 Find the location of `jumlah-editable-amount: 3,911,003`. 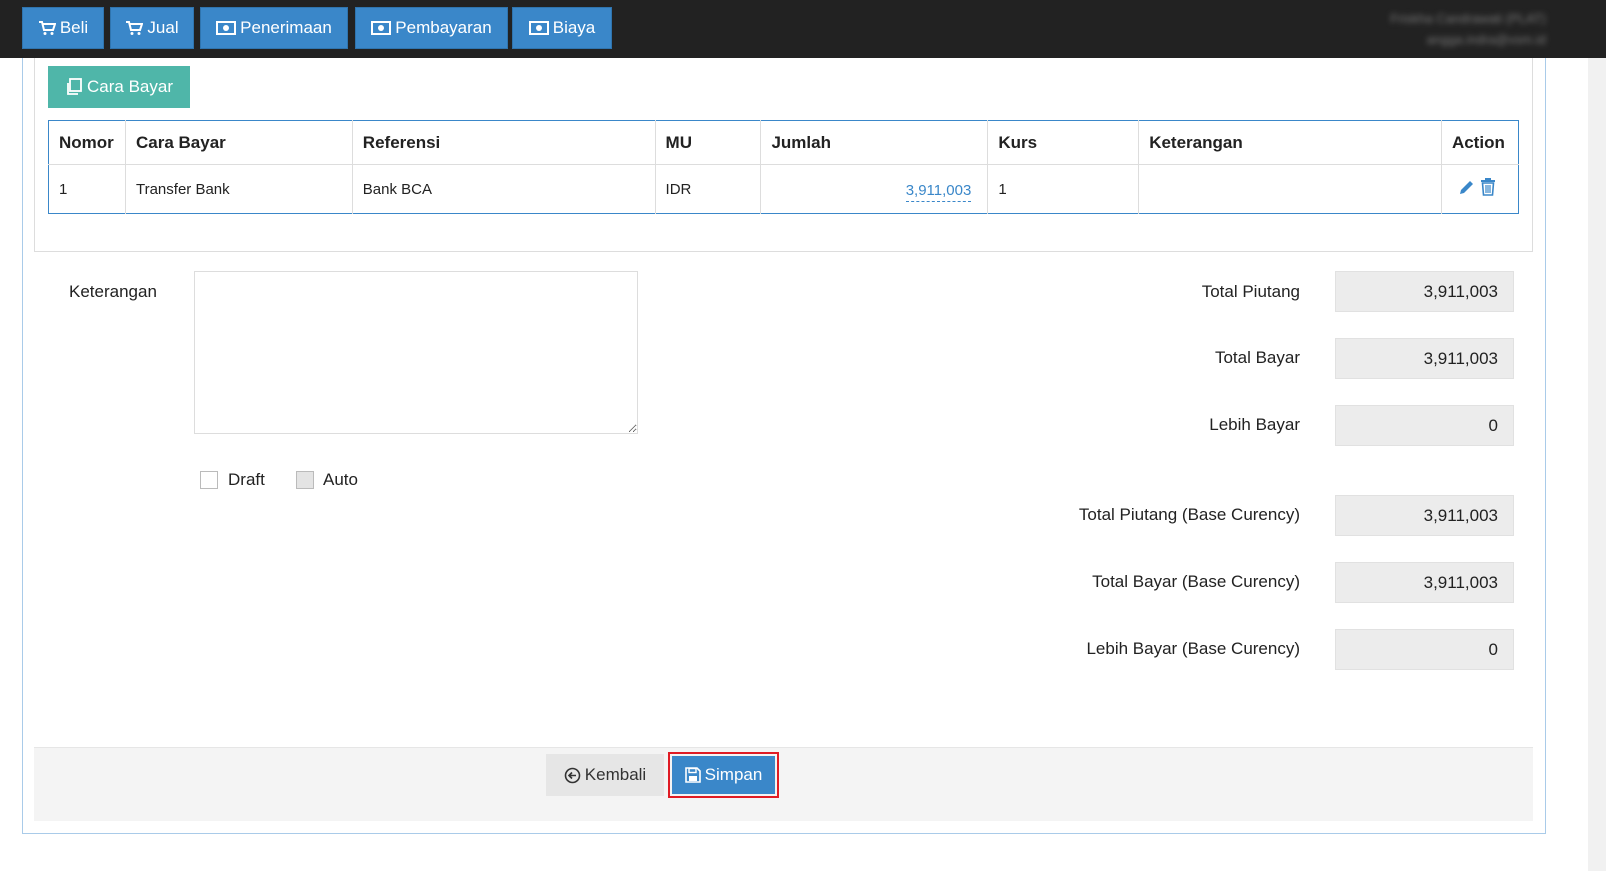

jumlah-editable-amount: 3,911,003 is located at coordinates (938, 192).